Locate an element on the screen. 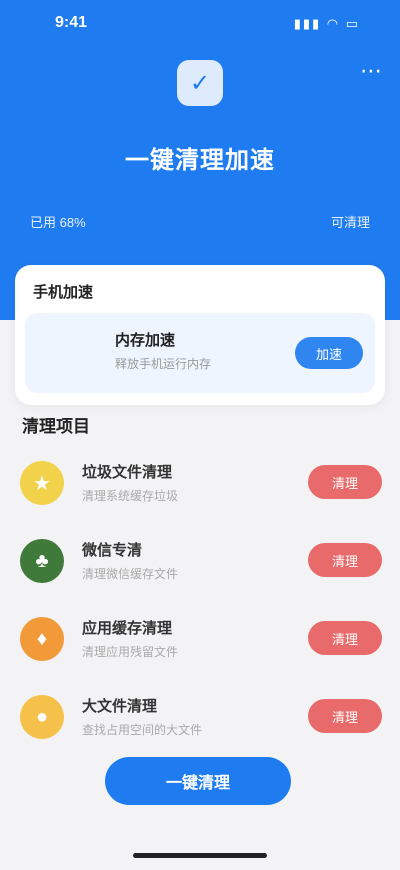  header-stat-right: 可清理 is located at coordinates (350, 222).